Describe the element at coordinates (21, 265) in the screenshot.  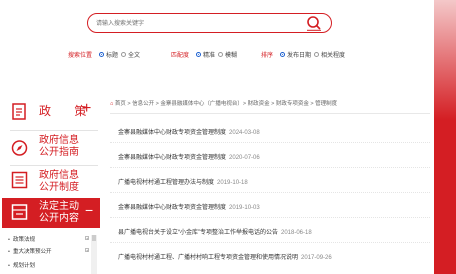
I see `sub-item-planning: 规划计划` at that location.